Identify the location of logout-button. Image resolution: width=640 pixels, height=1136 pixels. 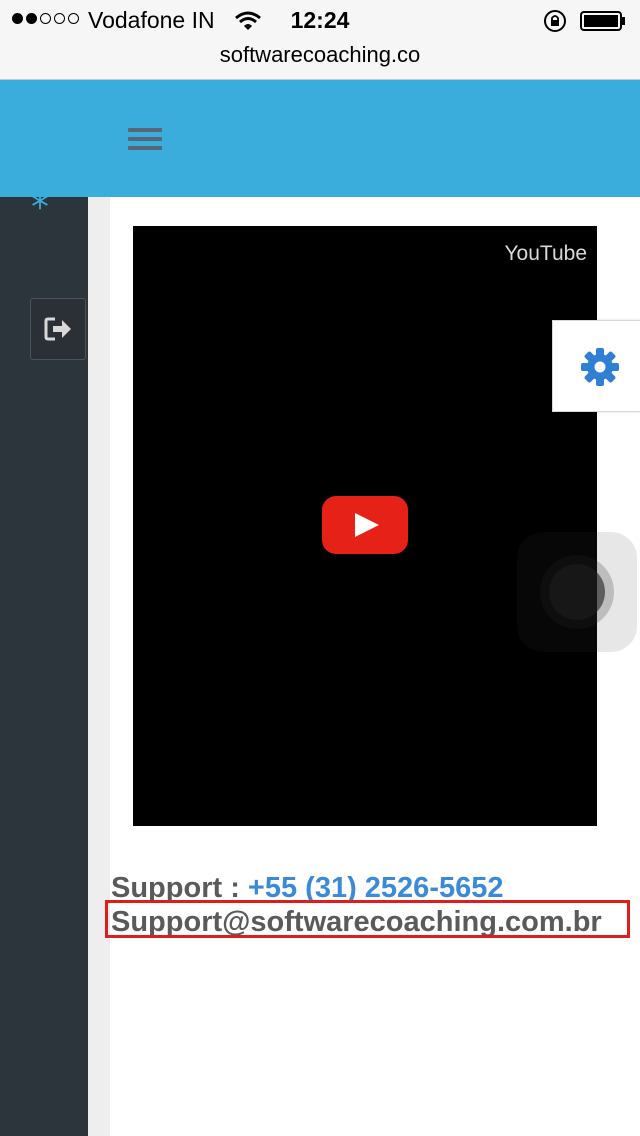
(58, 329).